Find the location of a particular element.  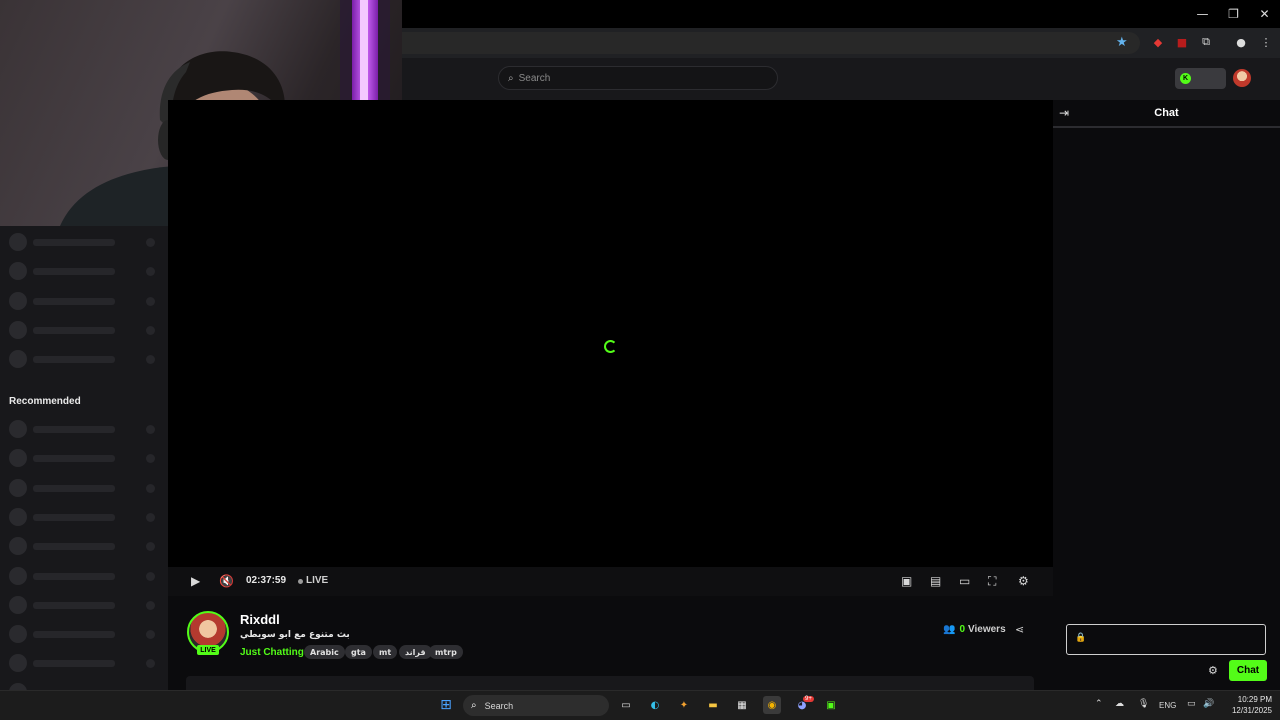

lock-icon: 🔒 is located at coordinates (1081, 638).